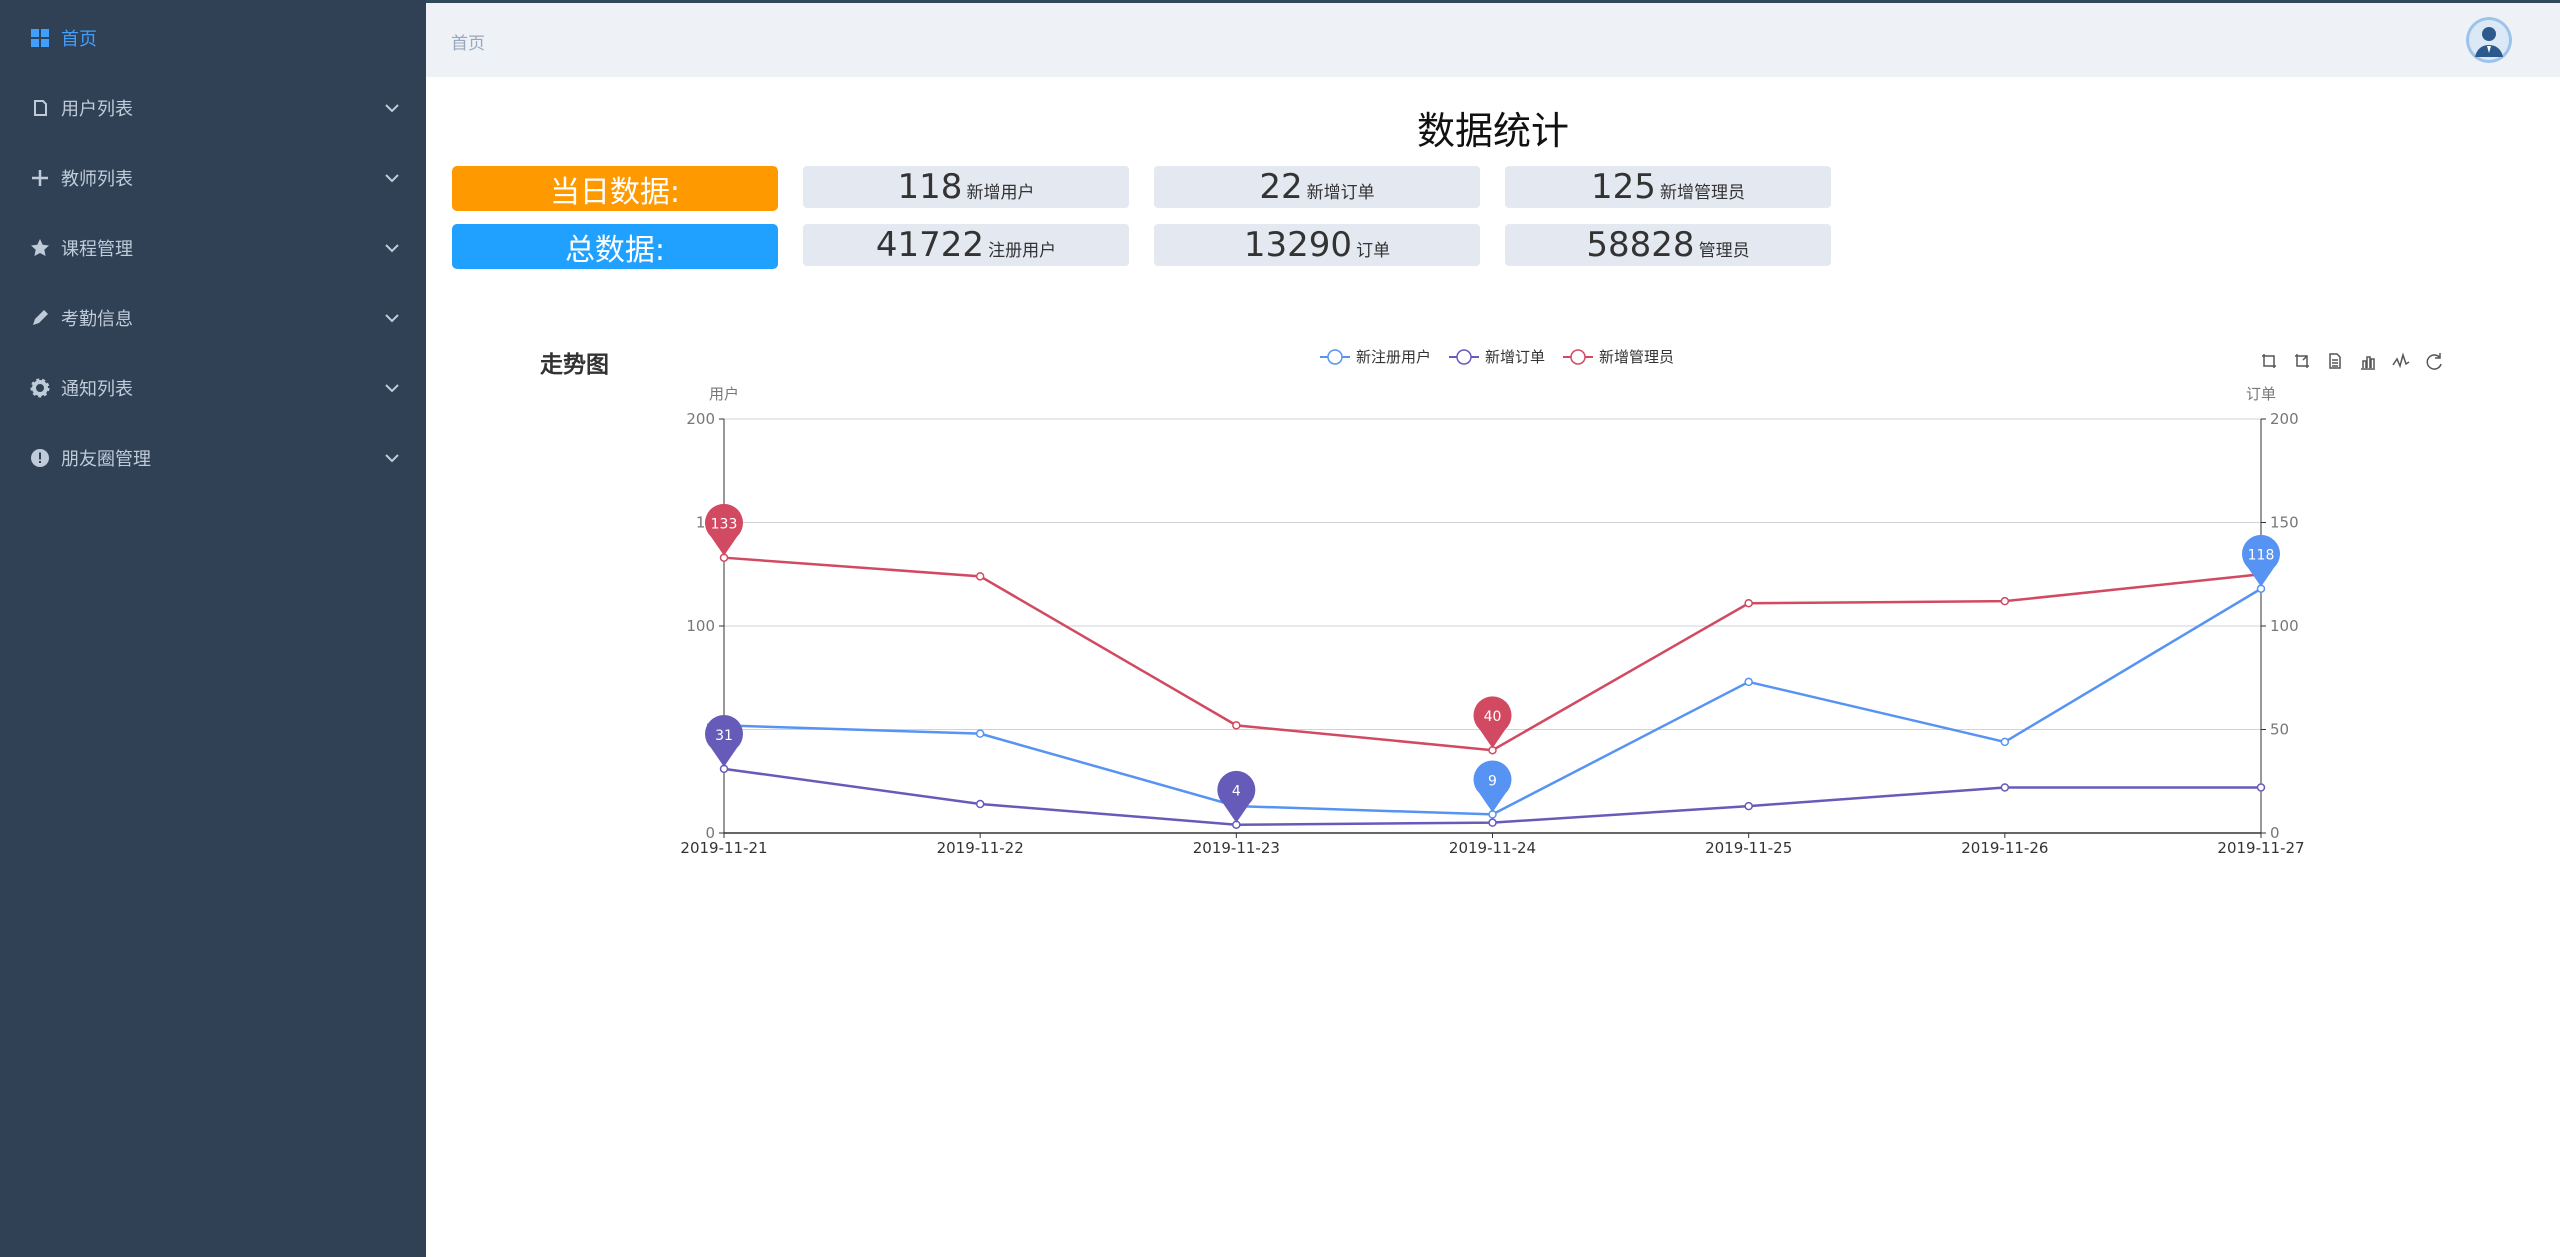 The image size is (2560, 1257). What do you see at coordinates (1393, 357) in the screenshot?
I see `legend-label: 新注册用户` at bounding box center [1393, 357].